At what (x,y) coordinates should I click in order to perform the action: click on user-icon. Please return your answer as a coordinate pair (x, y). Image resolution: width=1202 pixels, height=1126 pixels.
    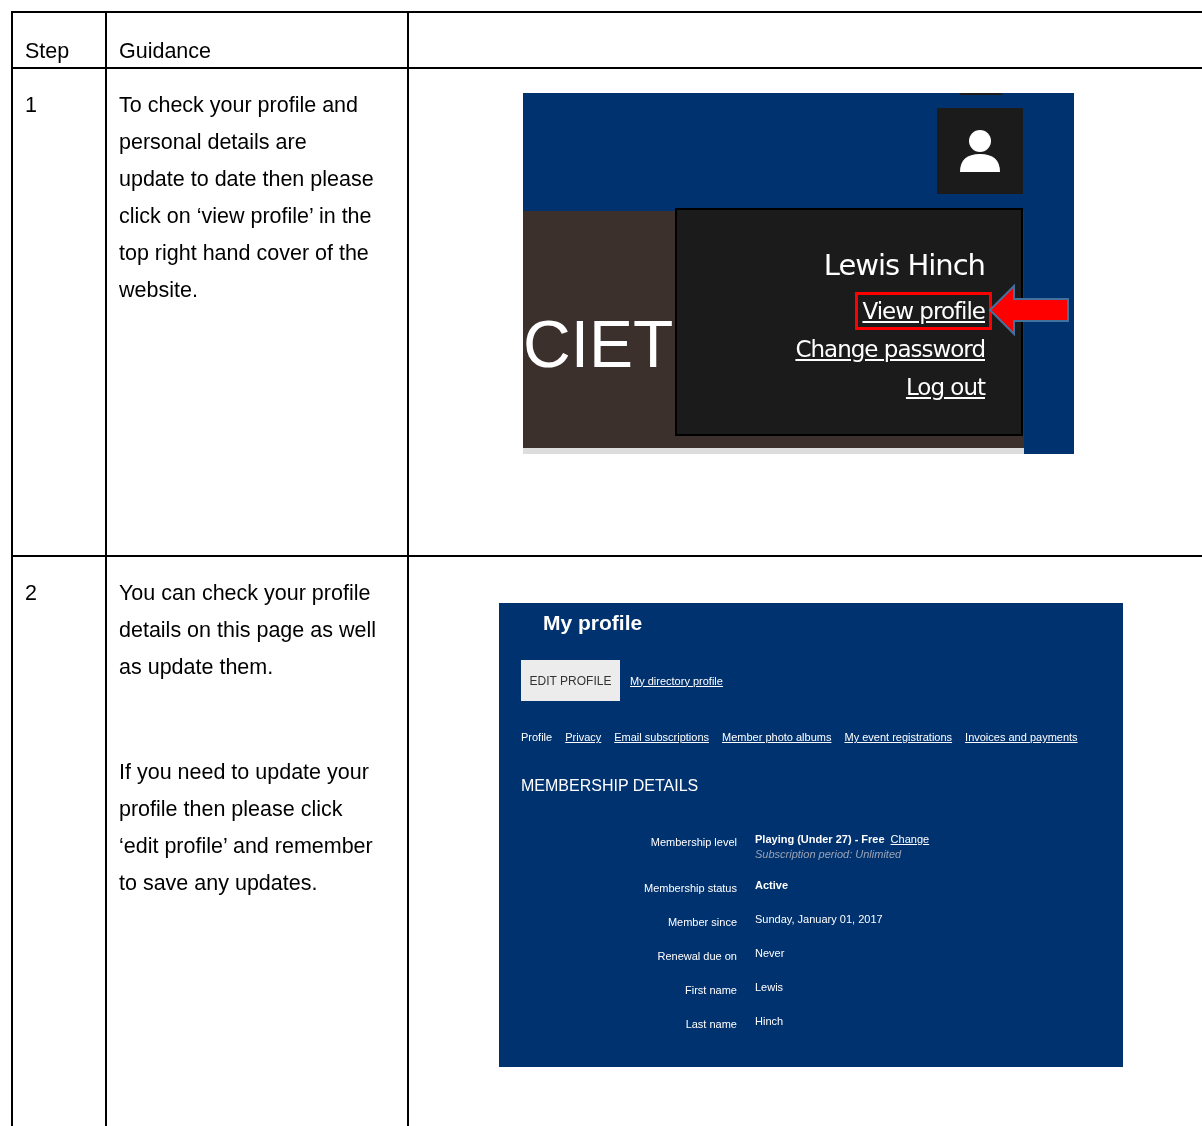
    Looking at the image, I should click on (980, 151).